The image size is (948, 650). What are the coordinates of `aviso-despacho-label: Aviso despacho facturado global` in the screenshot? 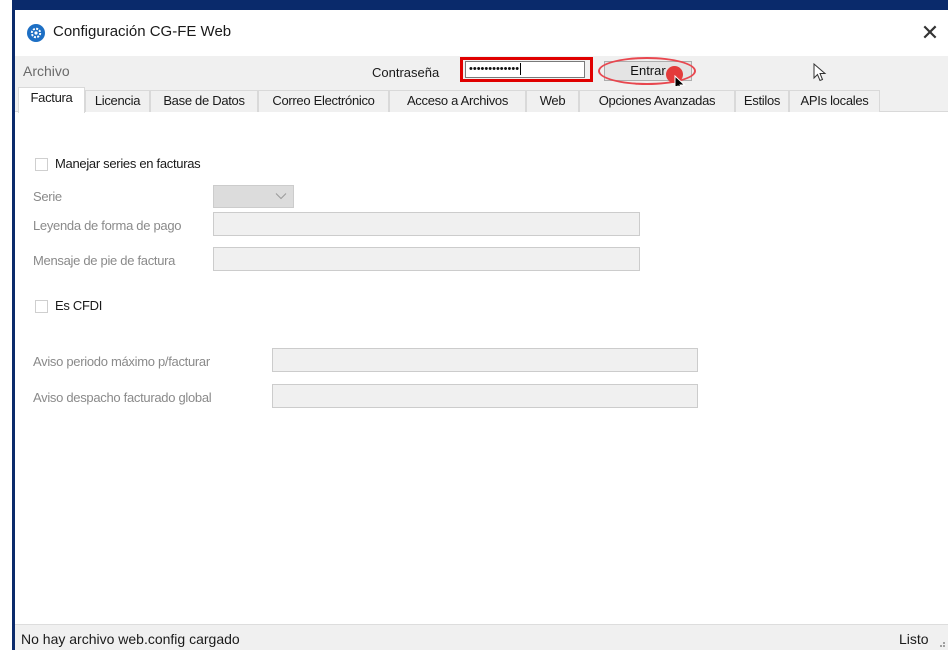 It's located at (122, 397).